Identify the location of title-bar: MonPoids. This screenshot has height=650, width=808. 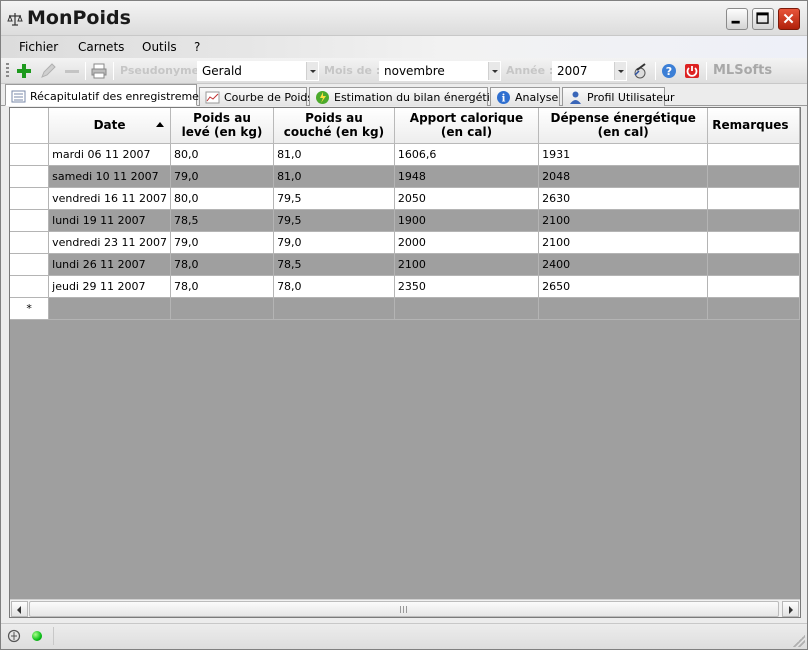
(404, 18).